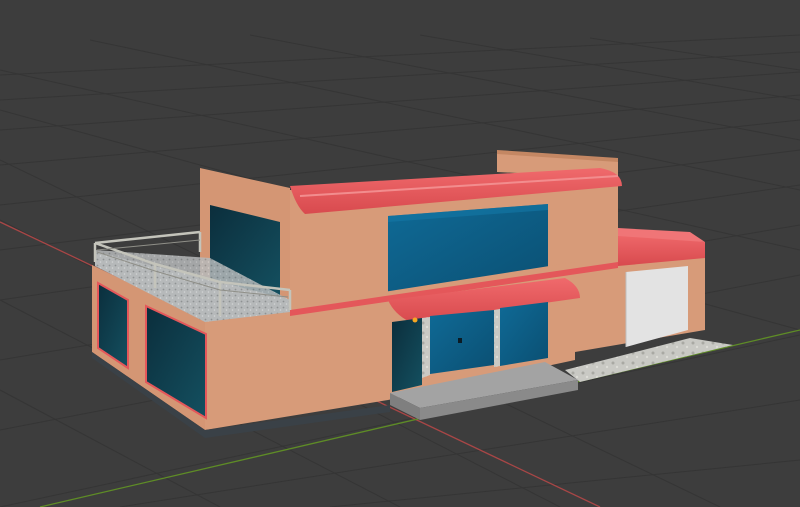 Image resolution: width=800 pixels, height=507 pixels. What do you see at coordinates (460, 340) in the screenshot?
I see `door-handle` at bounding box center [460, 340].